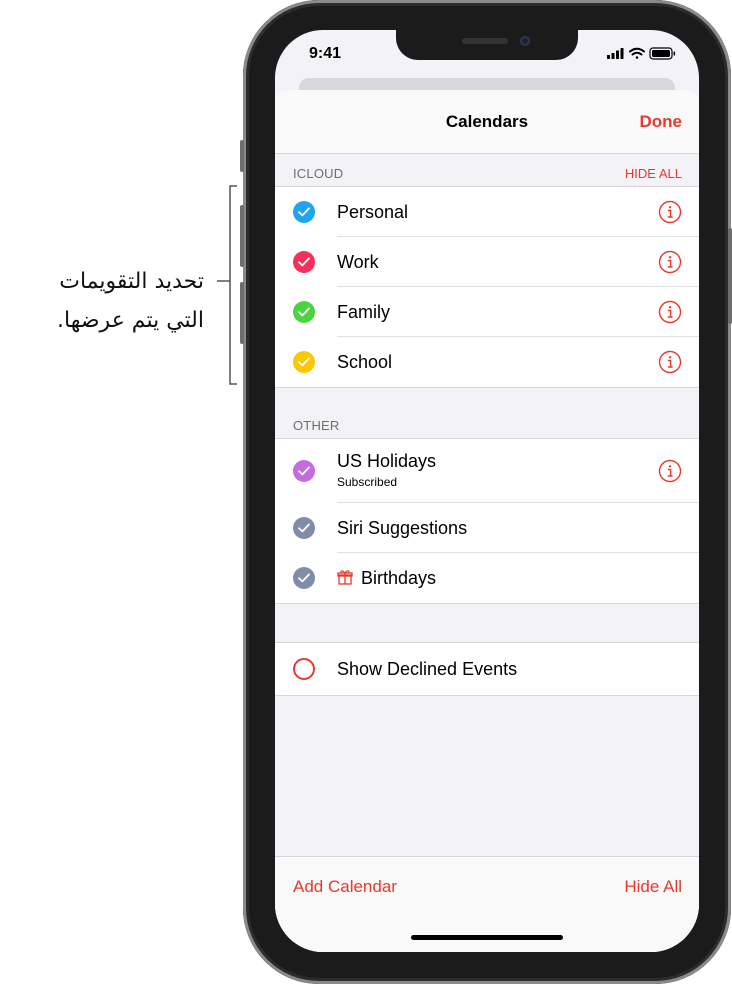 Image resolution: width=732 pixels, height=984 pixels. Describe the element at coordinates (102, 301) in the screenshot. I see `callout-text: تحديد التقويمات التي يتم عرضها.` at that location.